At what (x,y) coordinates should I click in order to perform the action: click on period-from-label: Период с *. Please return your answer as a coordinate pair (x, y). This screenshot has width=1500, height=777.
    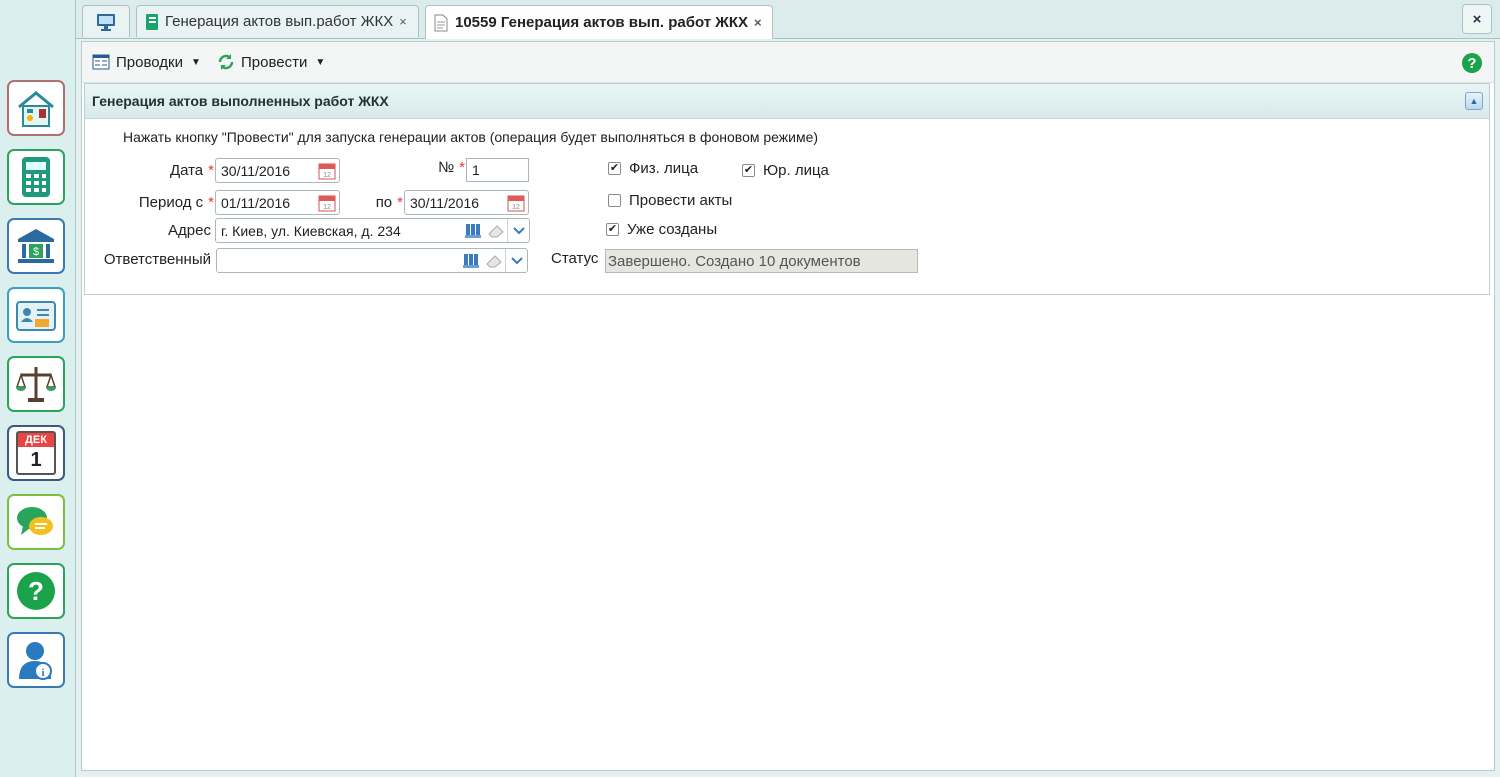
    Looking at the image, I should click on (159, 202).